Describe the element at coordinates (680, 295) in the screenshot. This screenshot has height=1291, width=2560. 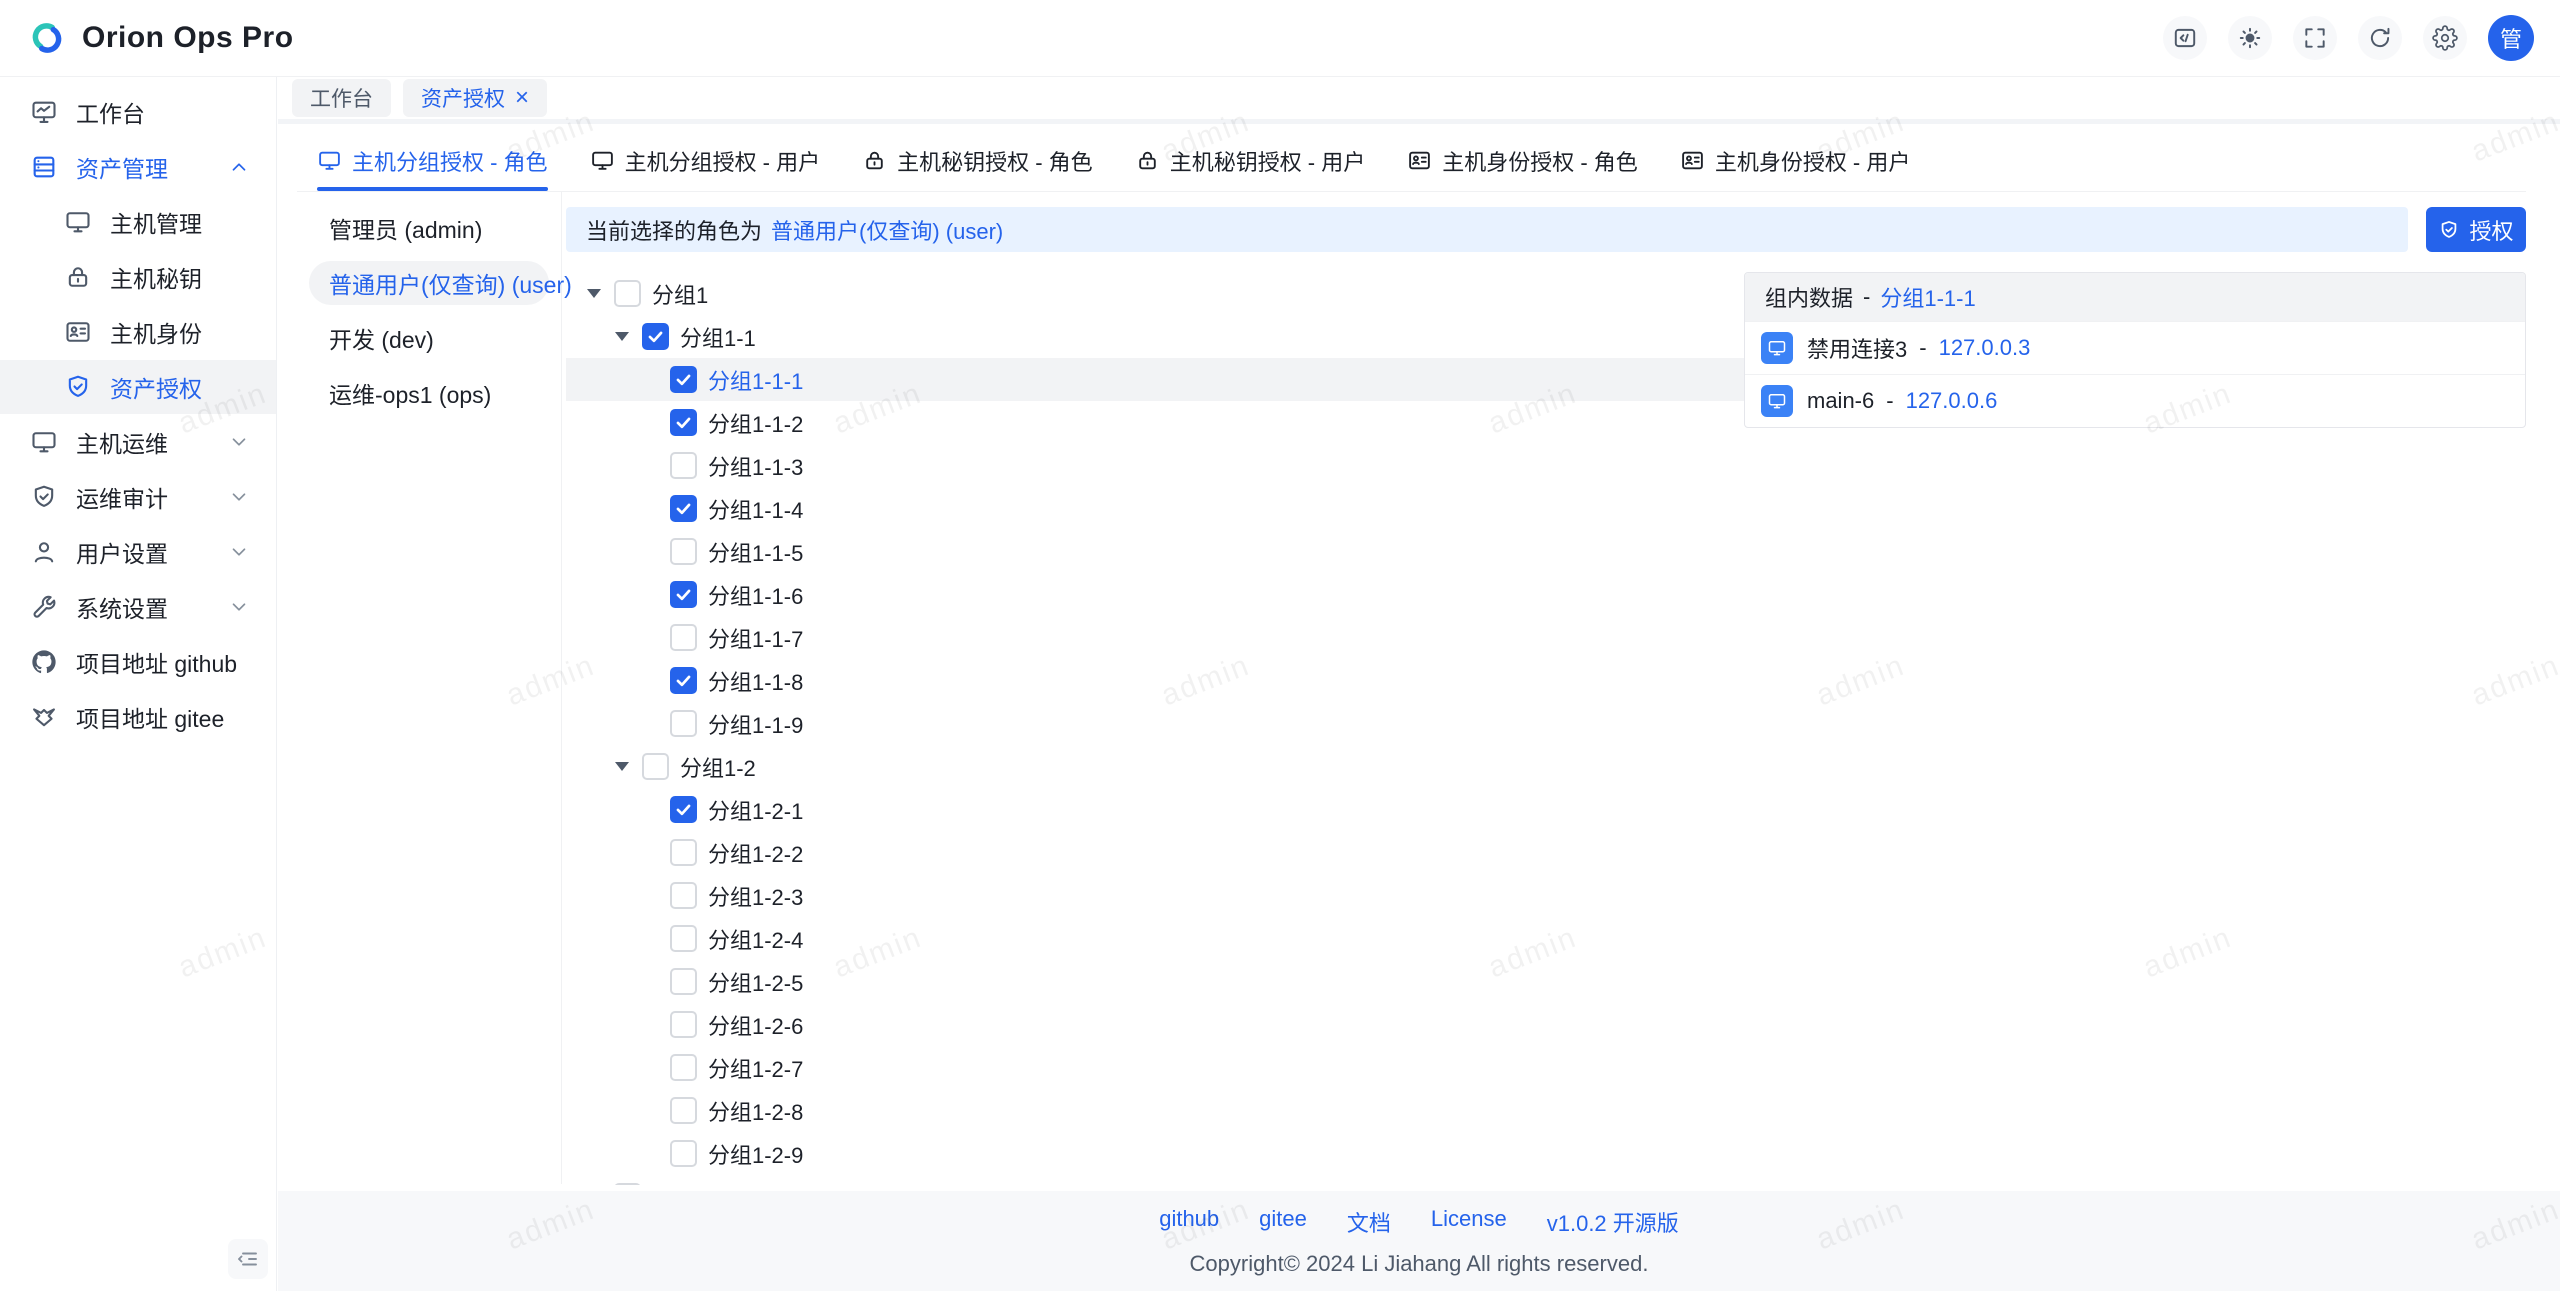
I see `tree-node-label: 分组1` at that location.